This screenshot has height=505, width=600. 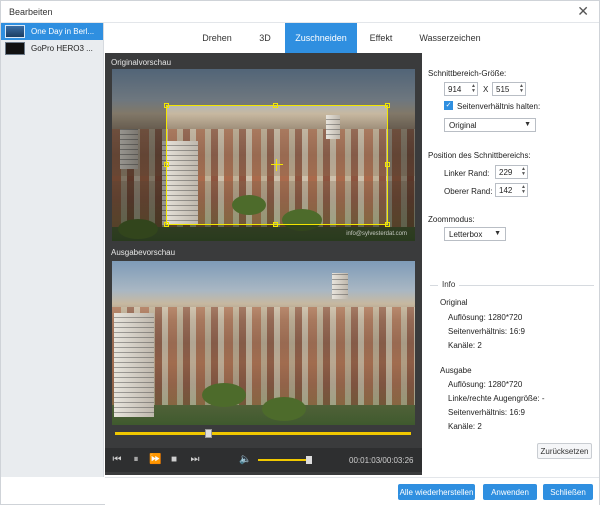 I want to click on volume-icon: 🔈, so click(x=245, y=460).